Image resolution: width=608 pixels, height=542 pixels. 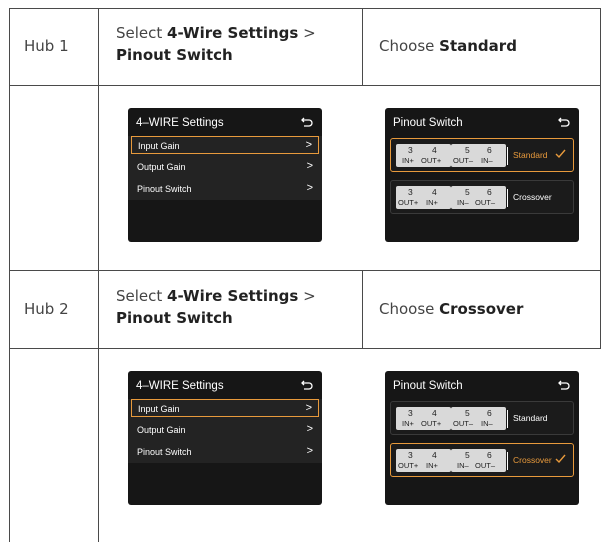 What do you see at coordinates (233, 44) in the screenshot?
I see `hub1-instruction: Select 4-Wire Settings > Pinout Switch` at bounding box center [233, 44].